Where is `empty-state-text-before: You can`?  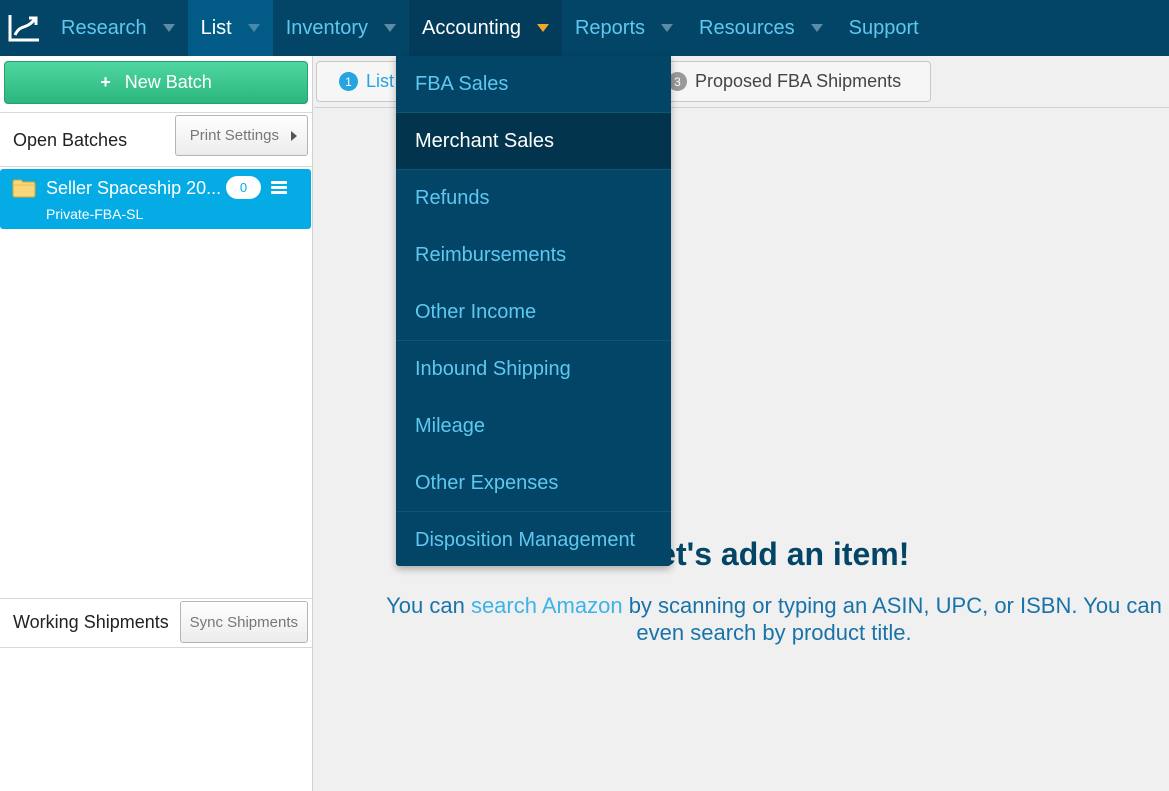 empty-state-text-before: You can is located at coordinates (428, 605).